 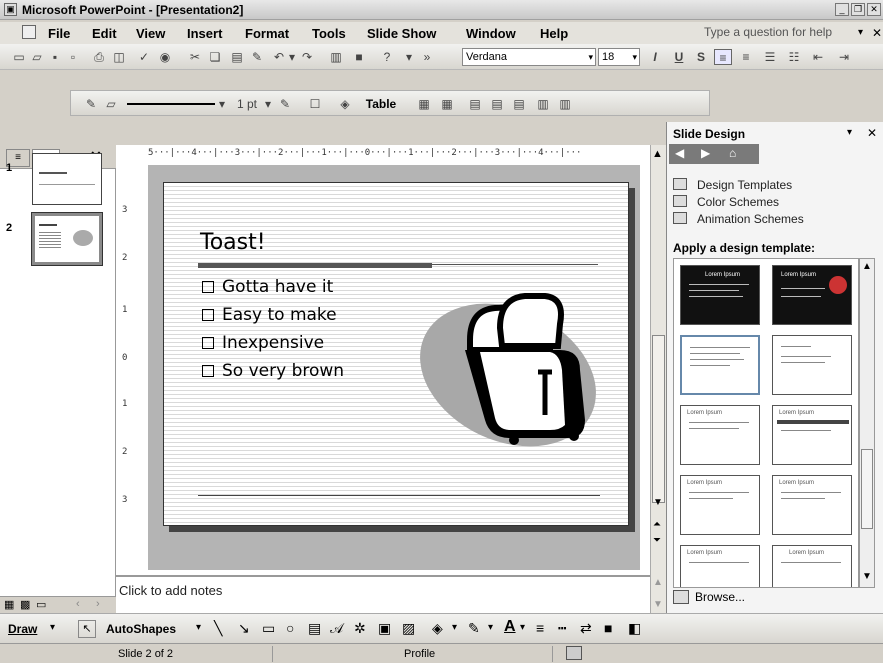 I want to click on distribute-columns-icon: ▥, so click(x=565, y=104).